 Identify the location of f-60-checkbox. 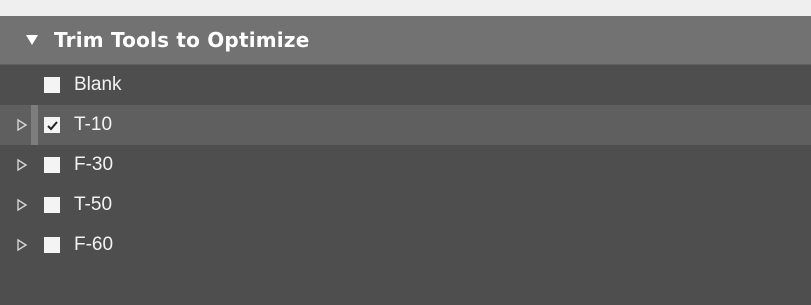
(52, 245).